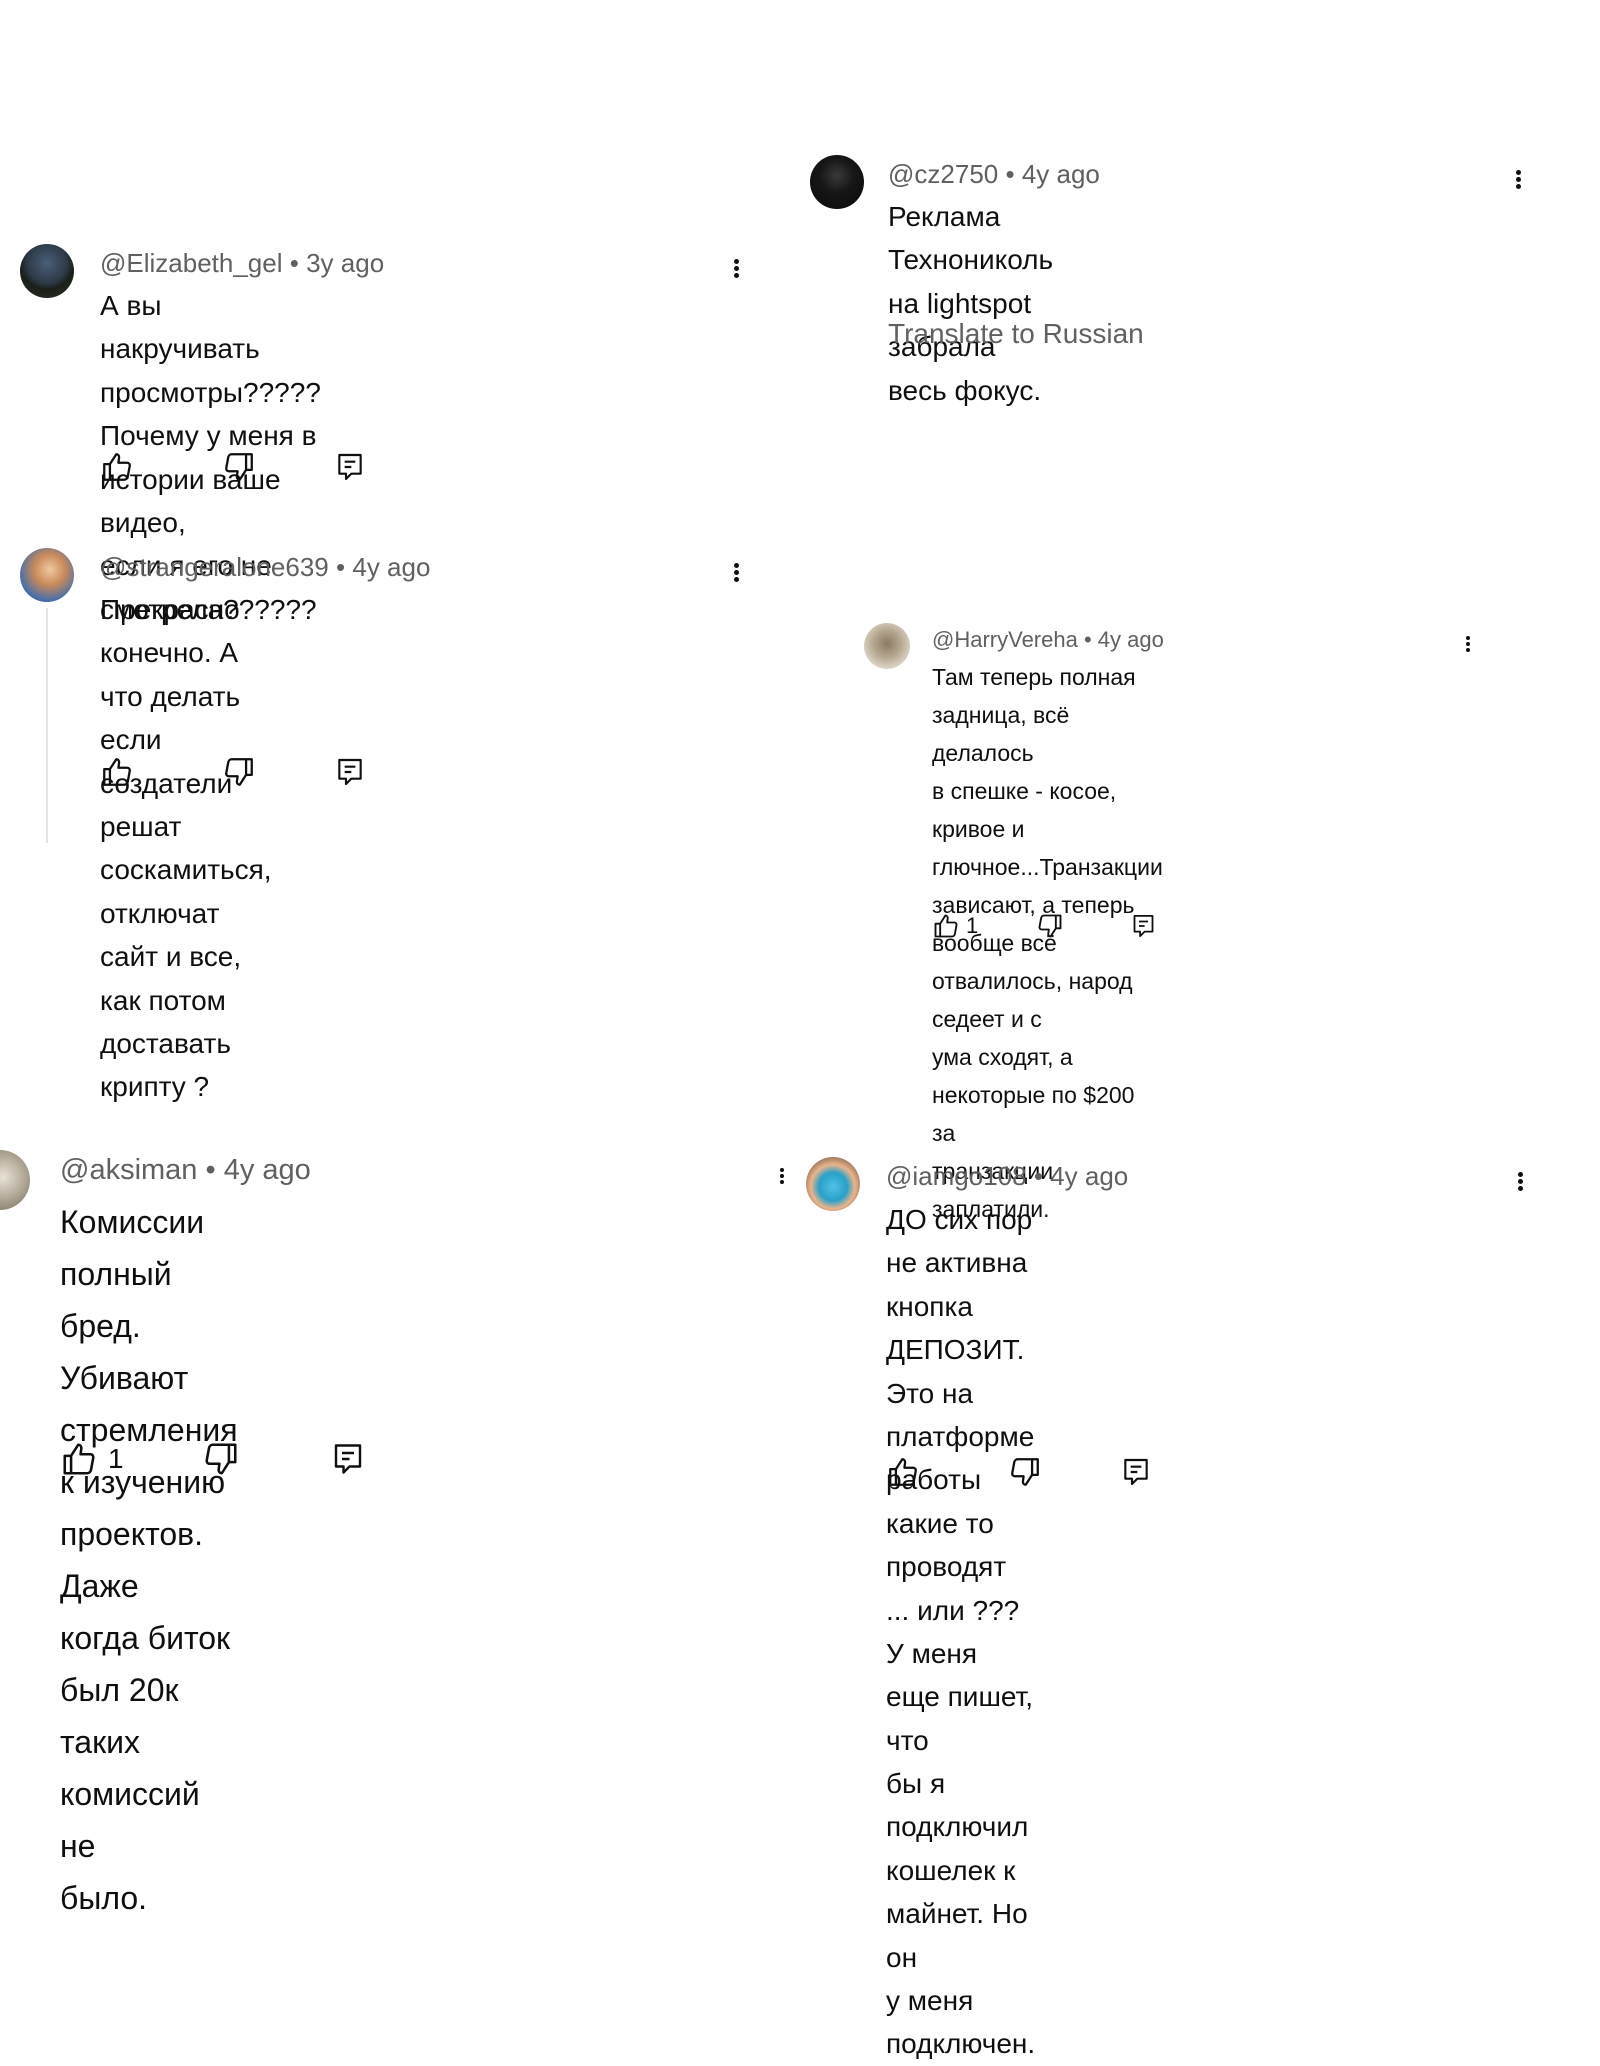 The width and height of the screenshot is (1600, 2066). What do you see at coordinates (1005, 639) in the screenshot?
I see `author-handle: @HarryVereha` at bounding box center [1005, 639].